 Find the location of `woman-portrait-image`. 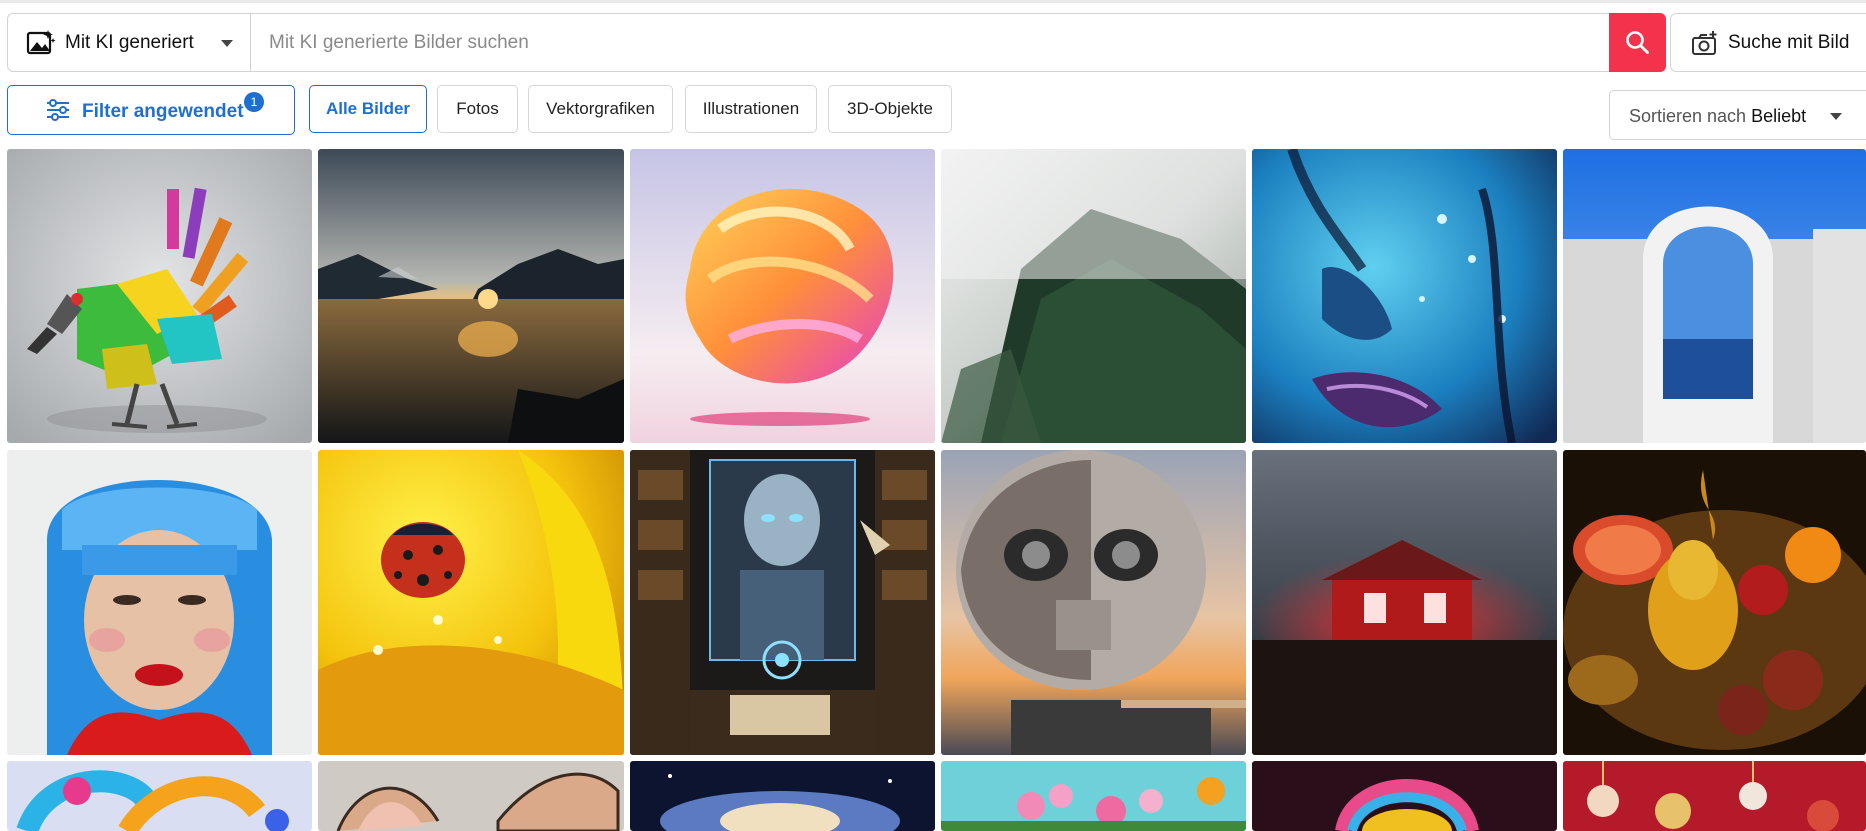

woman-portrait-image is located at coordinates (159, 602).